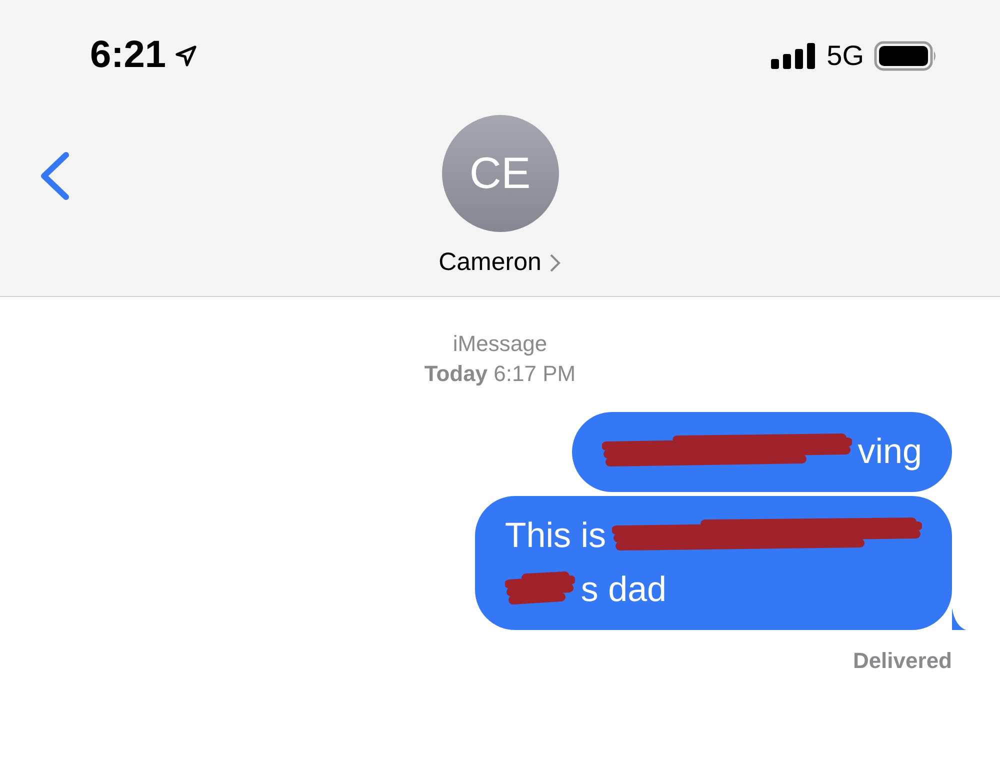  What do you see at coordinates (54, 176) in the screenshot?
I see `back-chevron-icon` at bounding box center [54, 176].